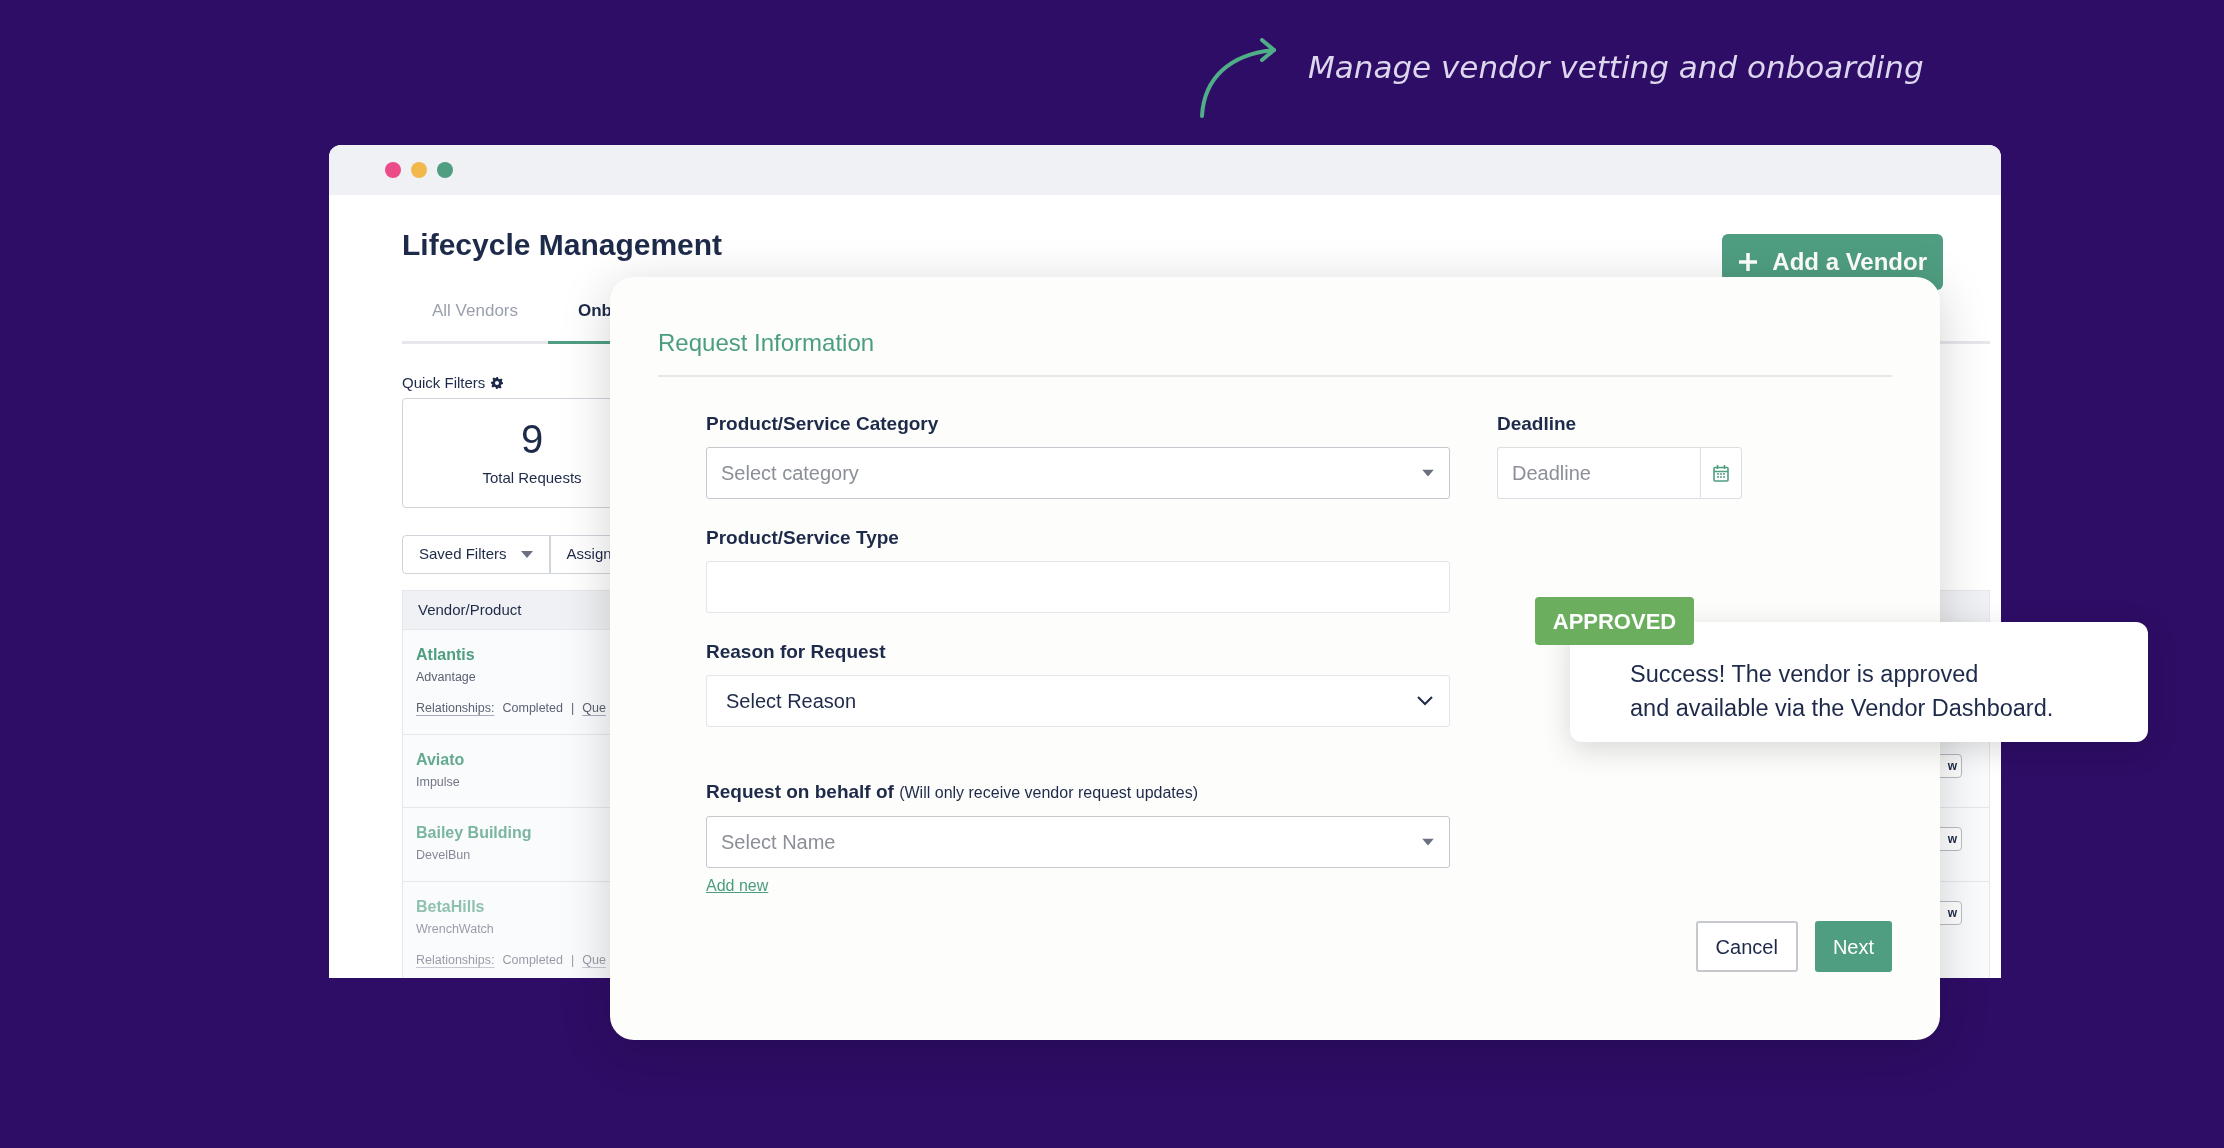 This screenshot has width=2224, height=1148. What do you see at coordinates (497, 382) in the screenshot?
I see `settings-icon` at bounding box center [497, 382].